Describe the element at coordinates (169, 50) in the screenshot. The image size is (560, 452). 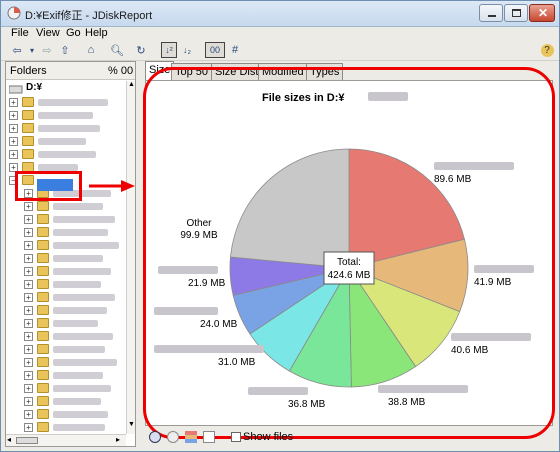
I see `sort-size-desc-button: ↓²` at that location.